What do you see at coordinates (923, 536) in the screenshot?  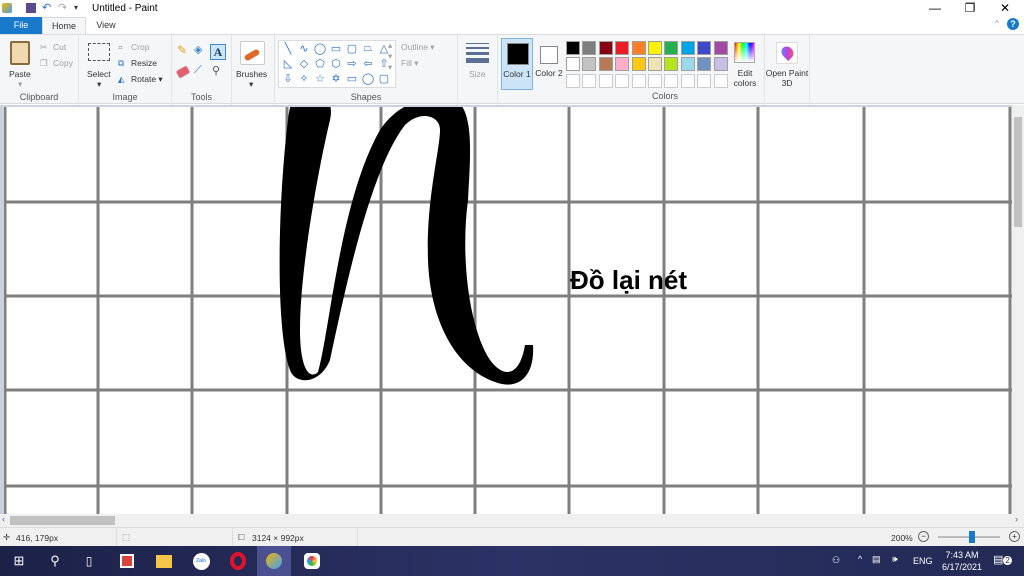 I see `zoom-out-button: −` at bounding box center [923, 536].